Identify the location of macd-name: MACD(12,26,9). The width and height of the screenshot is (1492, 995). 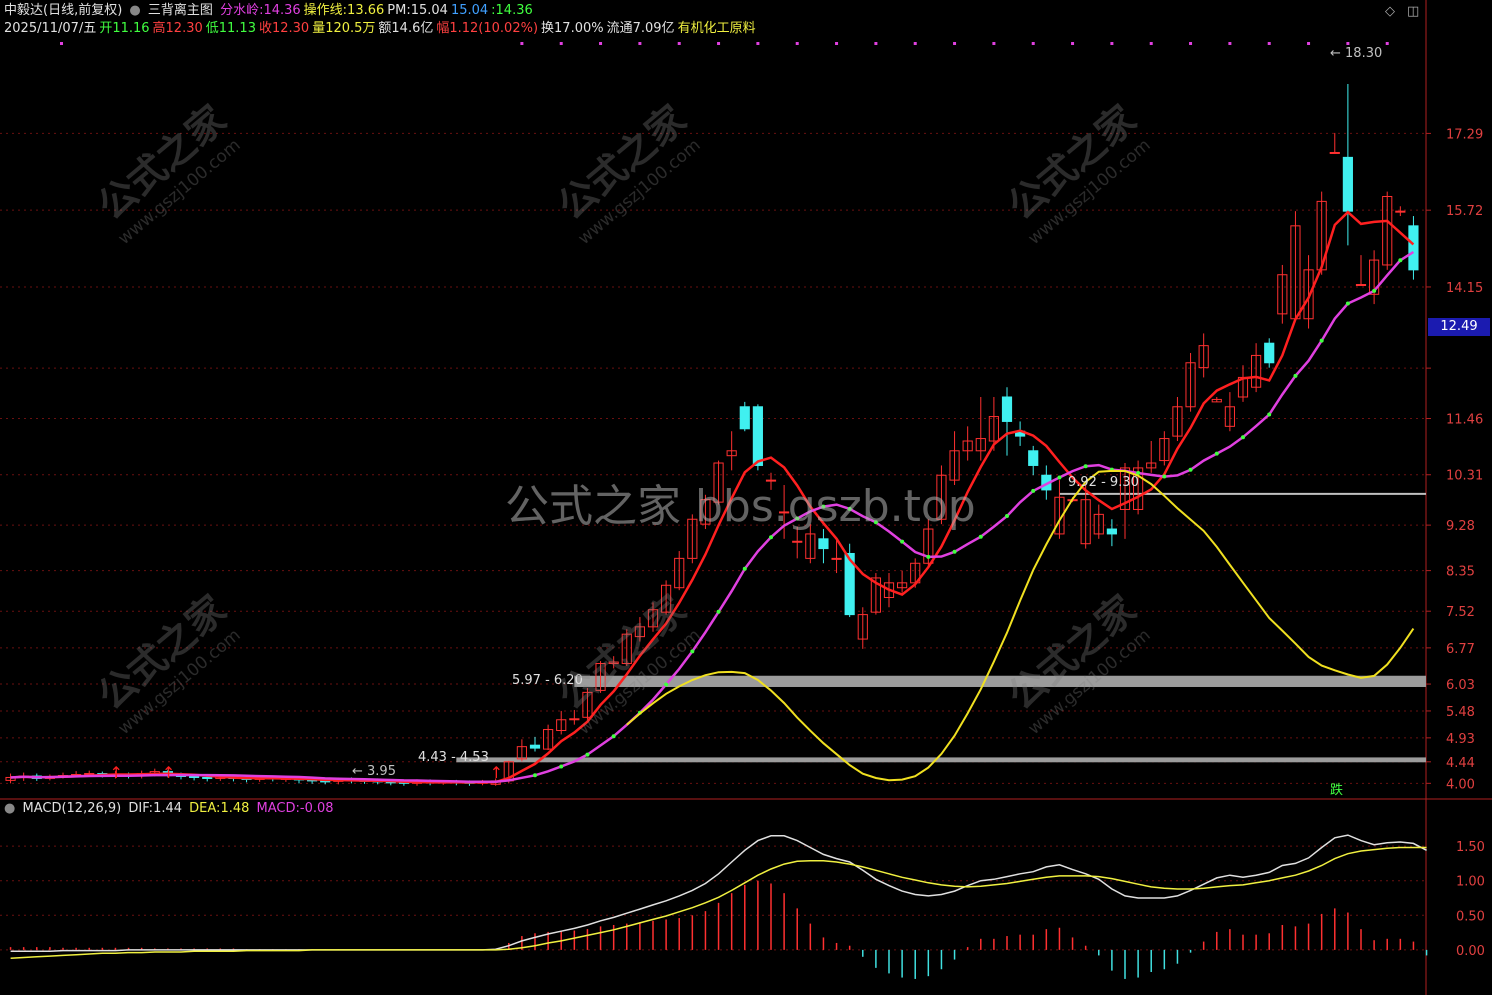
(71, 808).